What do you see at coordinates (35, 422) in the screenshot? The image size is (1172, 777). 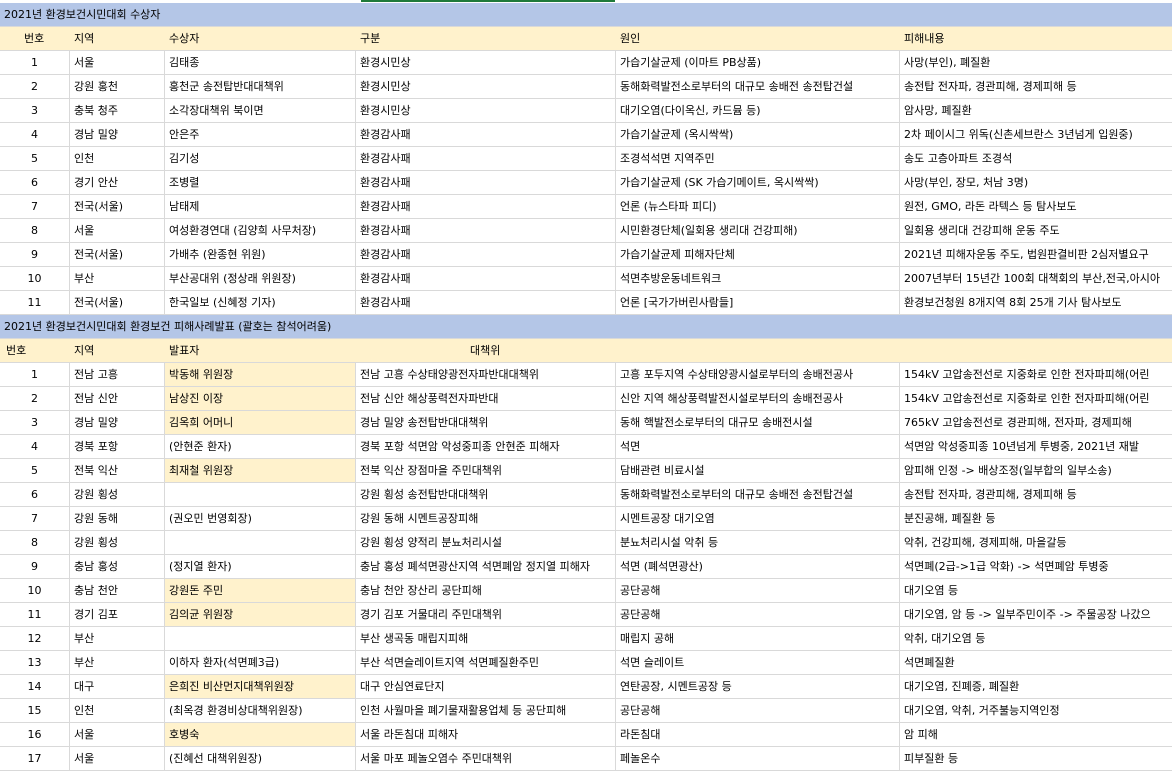 I see `section2-cell-0: 3` at bounding box center [35, 422].